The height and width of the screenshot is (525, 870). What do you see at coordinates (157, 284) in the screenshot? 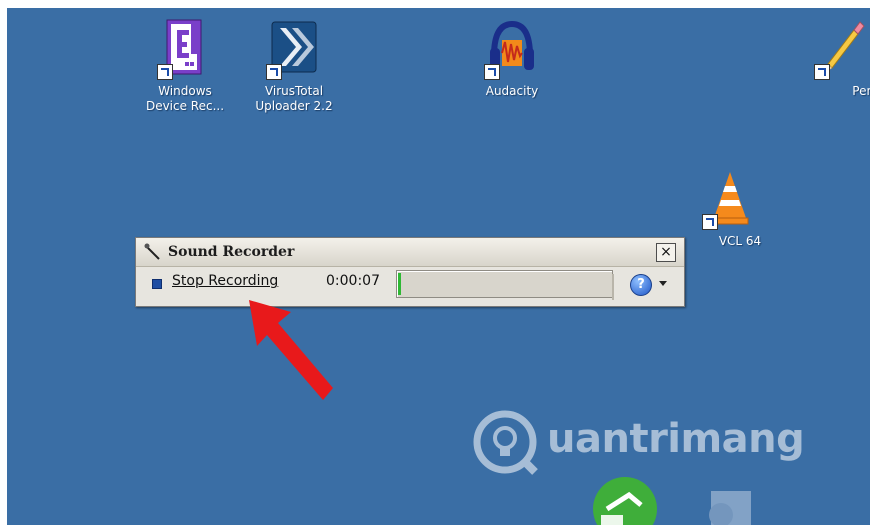
I see `stop-icon` at bounding box center [157, 284].